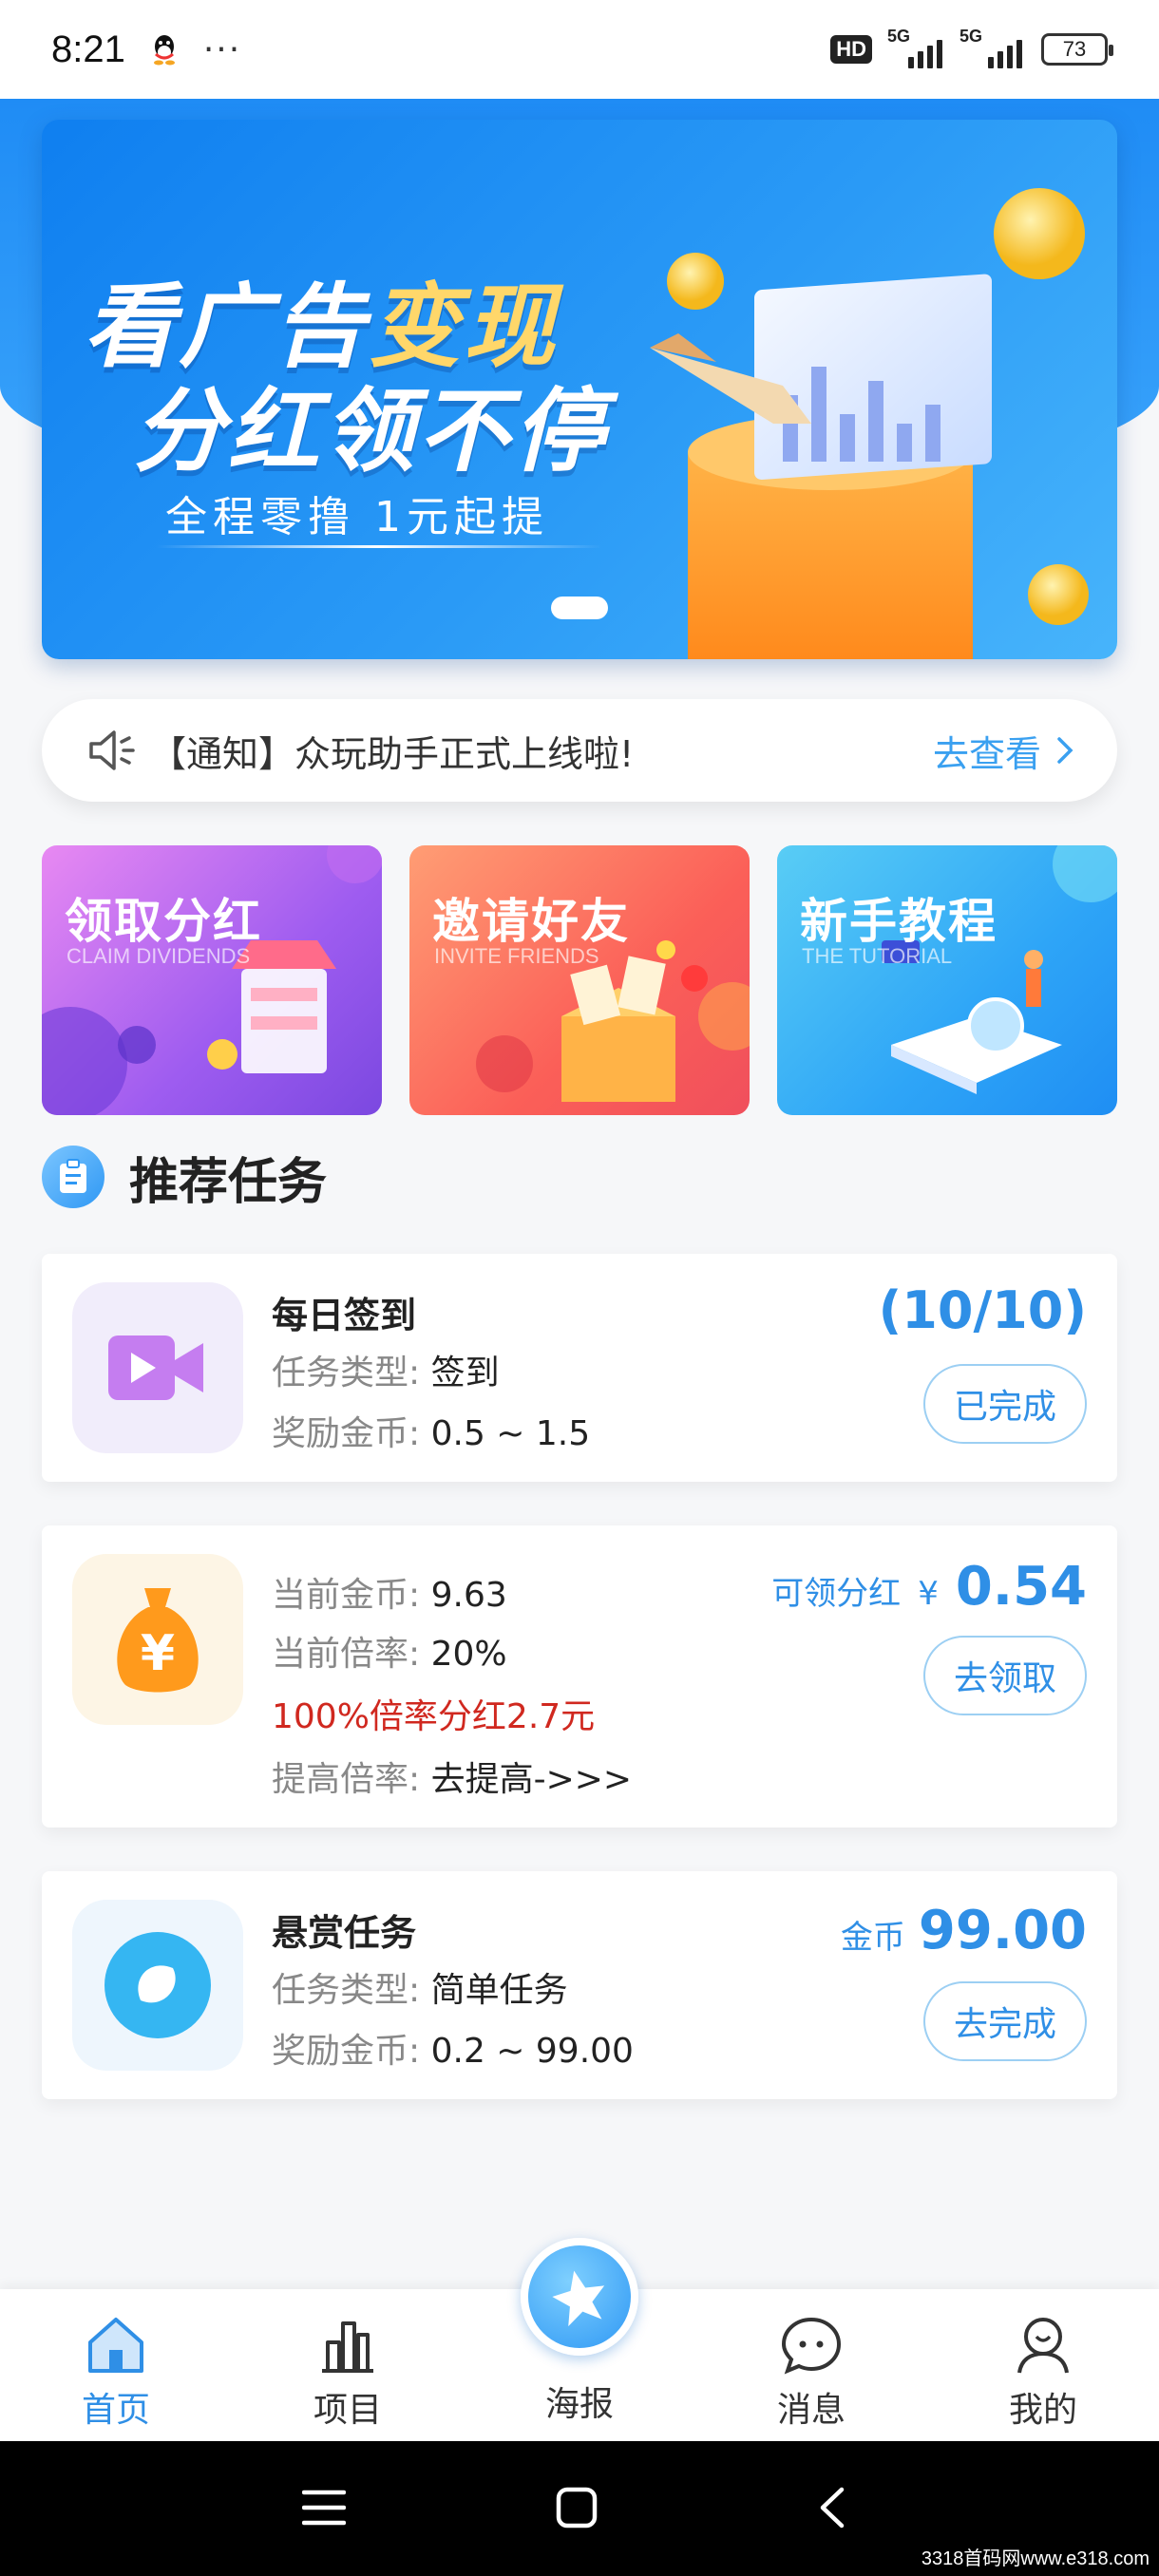 The height and width of the screenshot is (2576, 1159). I want to click on task-reward-row: 奖励金币: 0.5 ~ 1.5, so click(431, 1430).